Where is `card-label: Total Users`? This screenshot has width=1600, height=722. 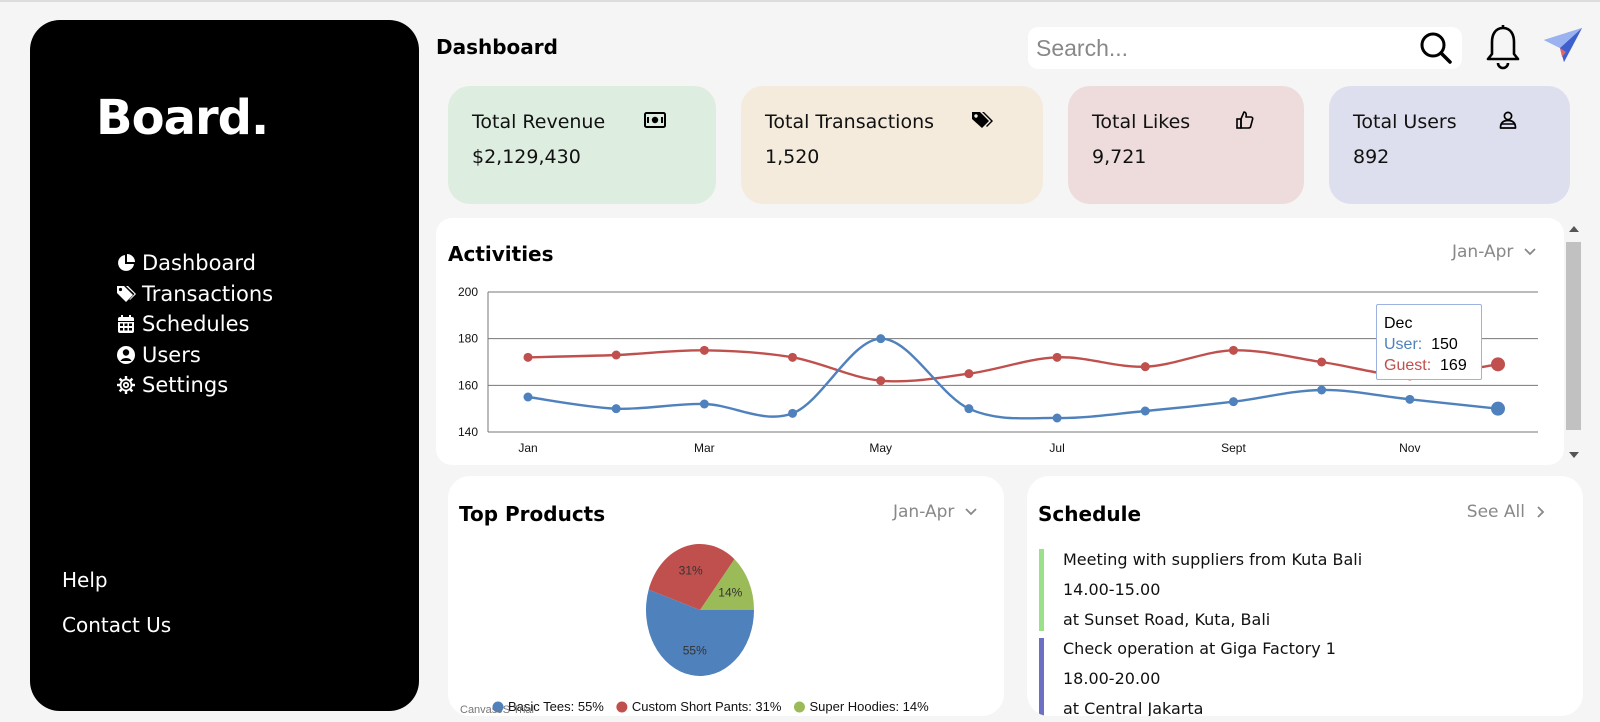
card-label: Total Users is located at coordinates (1405, 122).